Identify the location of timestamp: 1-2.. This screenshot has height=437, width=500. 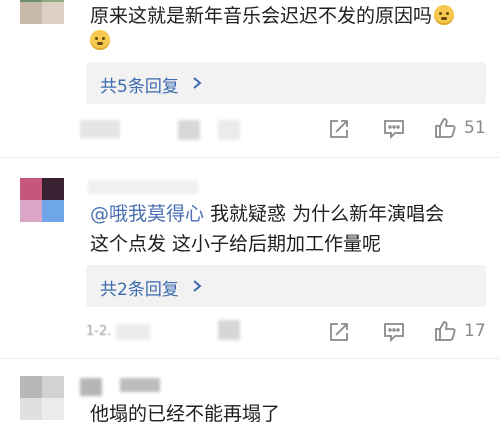
(99, 331).